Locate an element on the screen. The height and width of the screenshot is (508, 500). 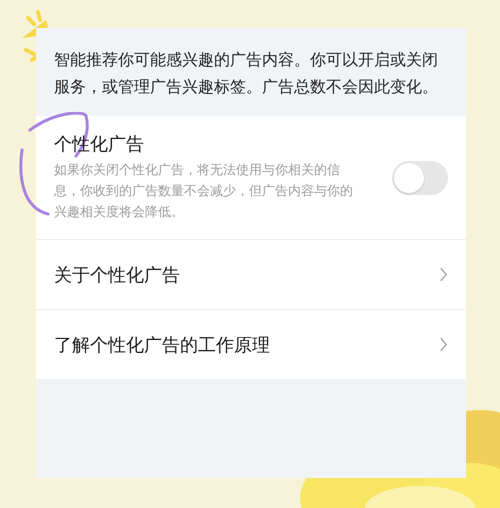
intro-text: 智能推荐你可能感兴趣的广告内容。你可以开启或关闭服务，或管理广告兴趣标签。广告总数不会因此变化。 is located at coordinates (246, 73).